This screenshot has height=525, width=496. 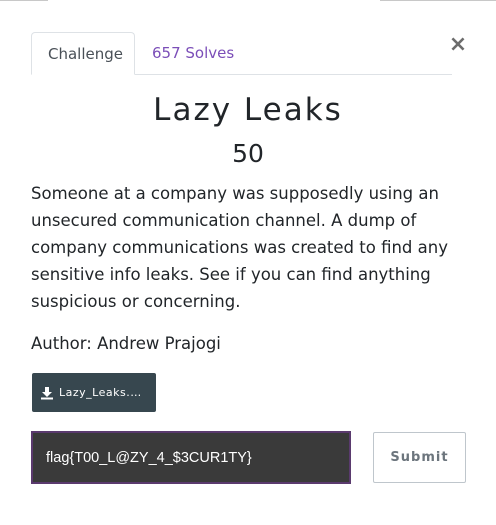 I want to click on download-file-button: Lazy_Leaks.pcapng, so click(x=94, y=392).